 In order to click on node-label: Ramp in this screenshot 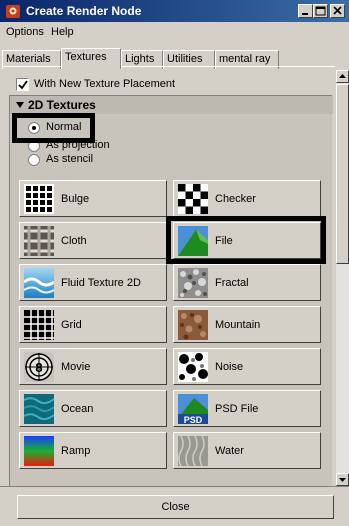, I will do `click(76, 451)`.